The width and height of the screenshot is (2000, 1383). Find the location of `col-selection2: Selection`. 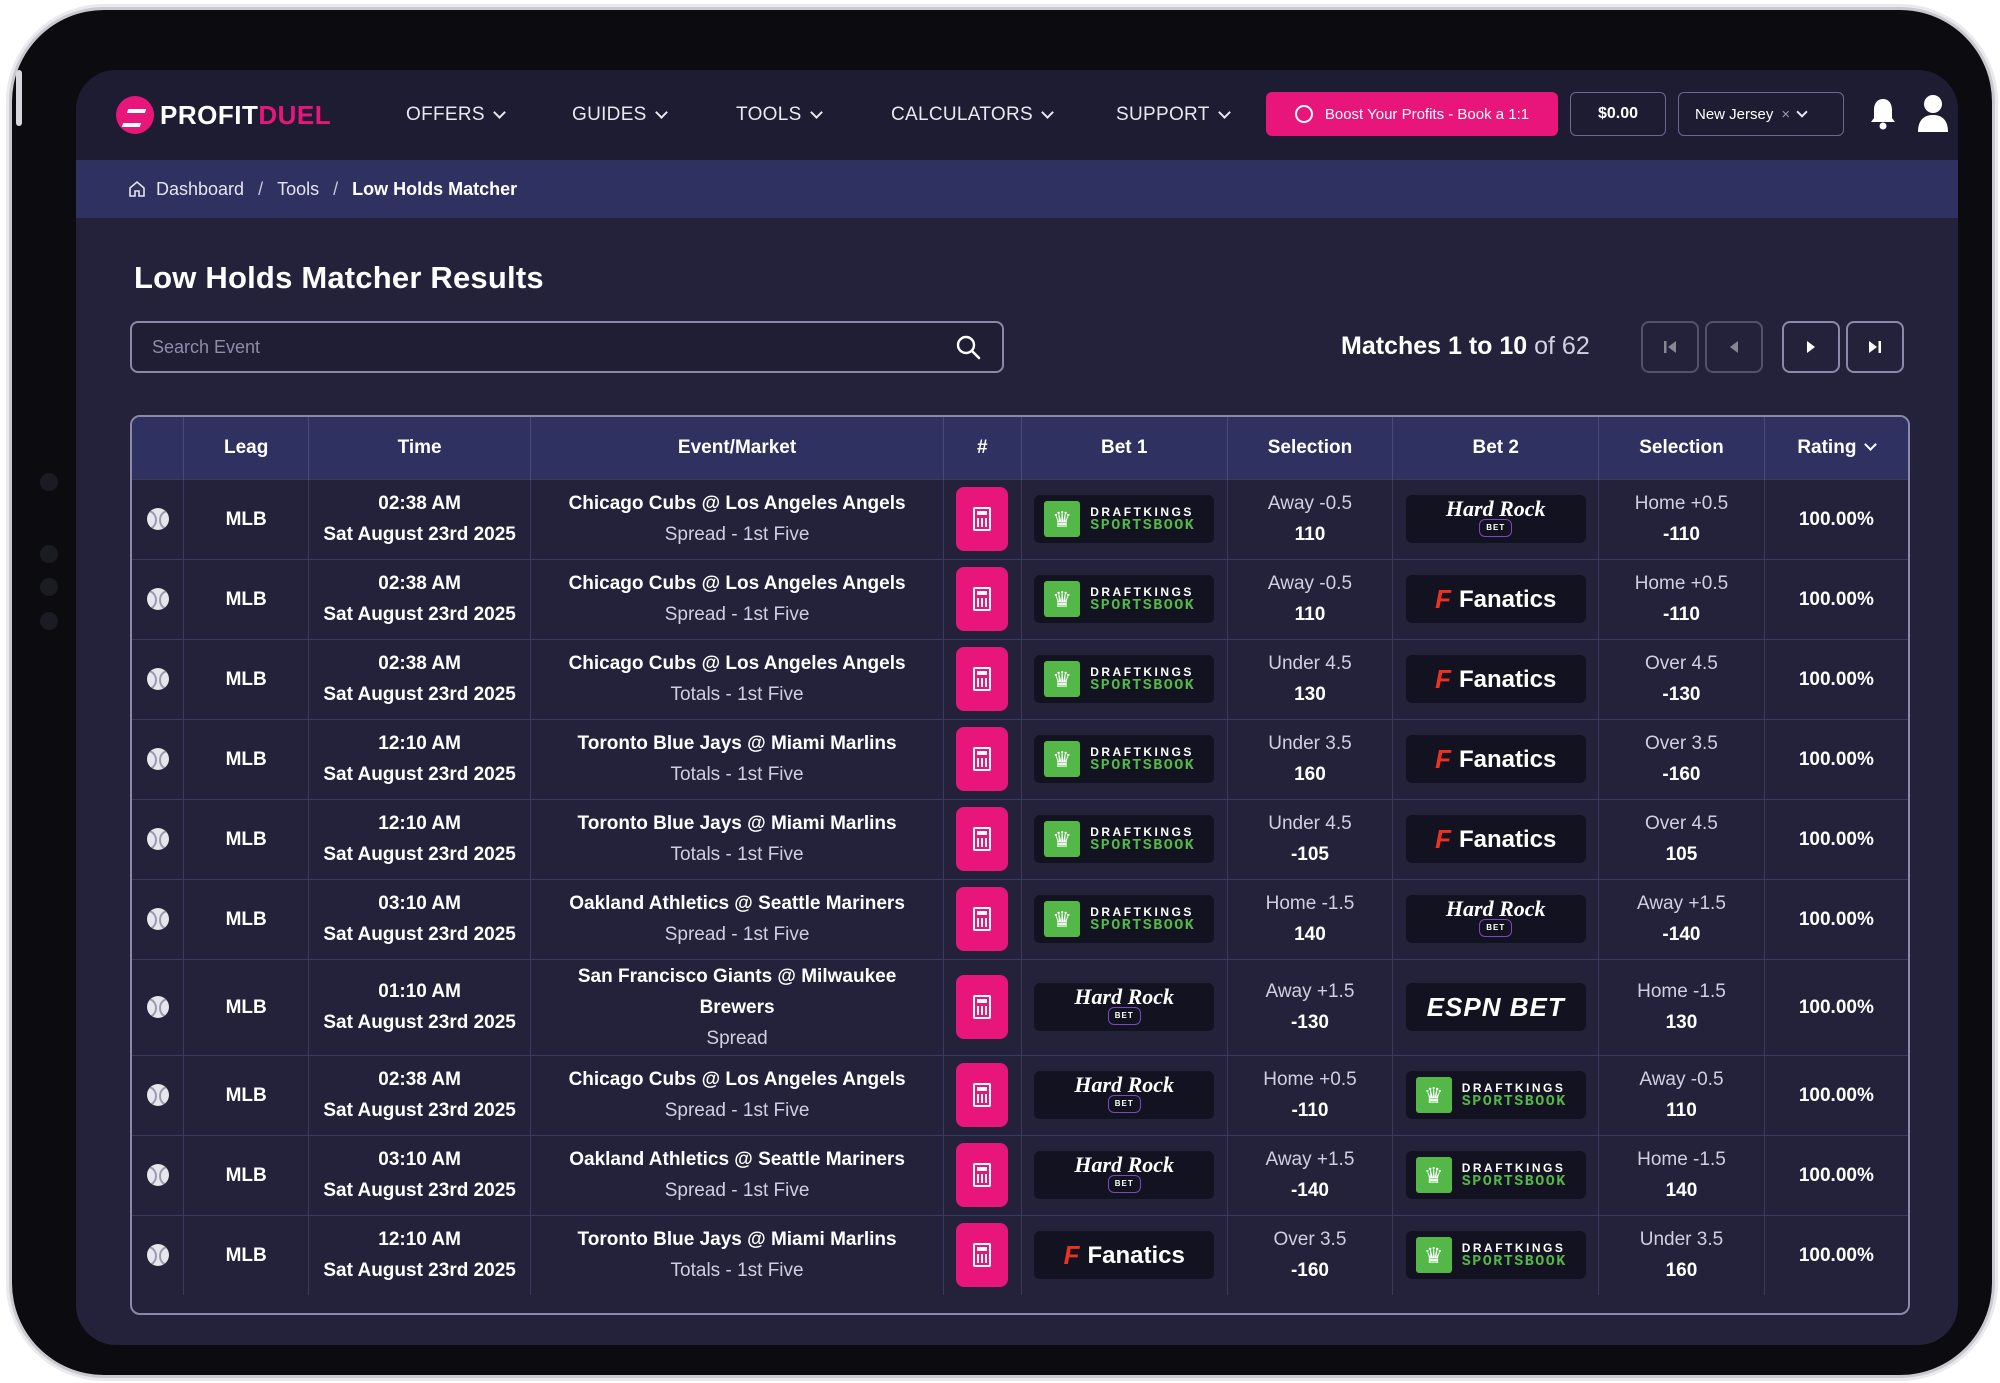

col-selection2: Selection is located at coordinates (1681, 448).